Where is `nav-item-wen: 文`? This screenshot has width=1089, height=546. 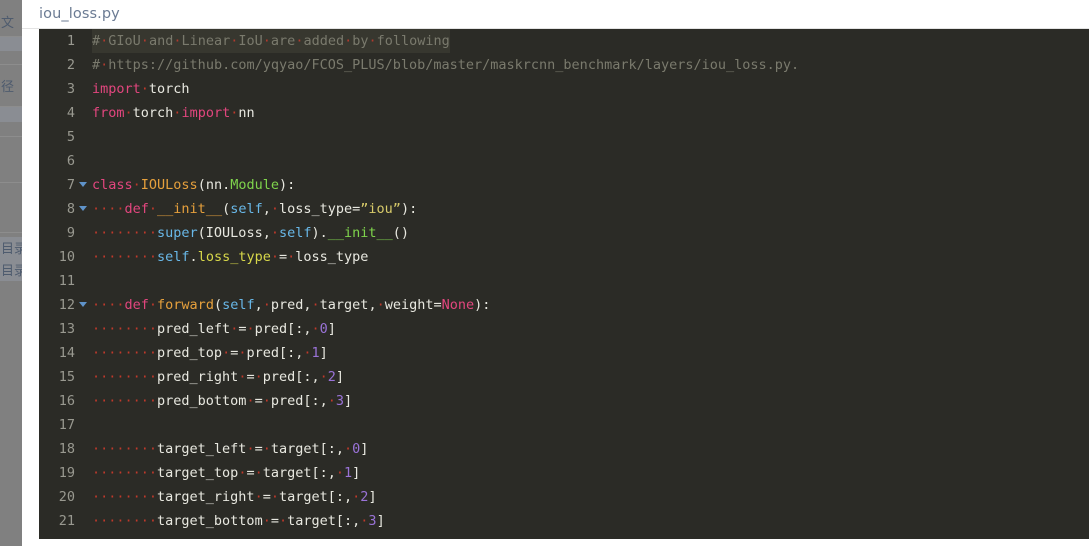
nav-item-wen: 文 is located at coordinates (11, 24).